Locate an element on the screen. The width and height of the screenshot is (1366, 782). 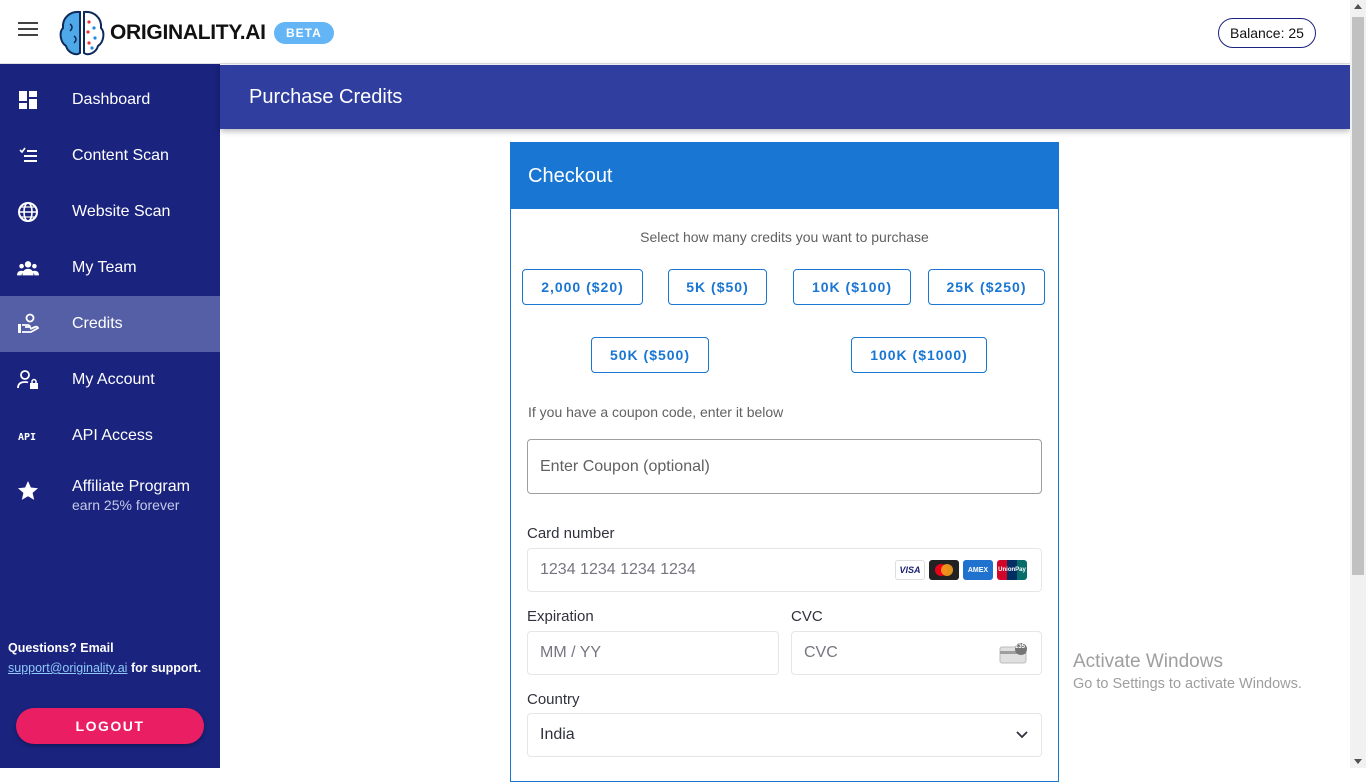
sidebar-item-affiliate-program: Affiliate Program earn 25% forever is located at coordinates (110, 496).